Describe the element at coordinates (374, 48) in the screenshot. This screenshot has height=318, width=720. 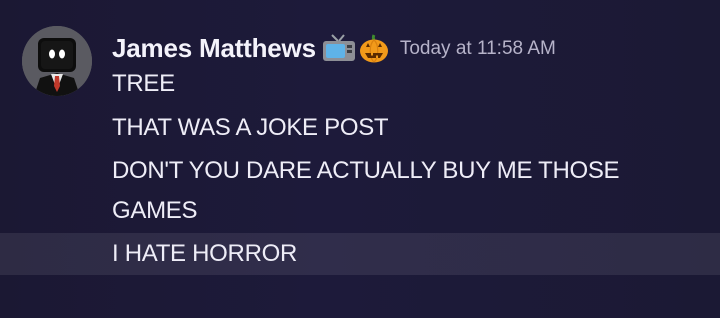
I see `jack-o-lantern-icon` at that location.